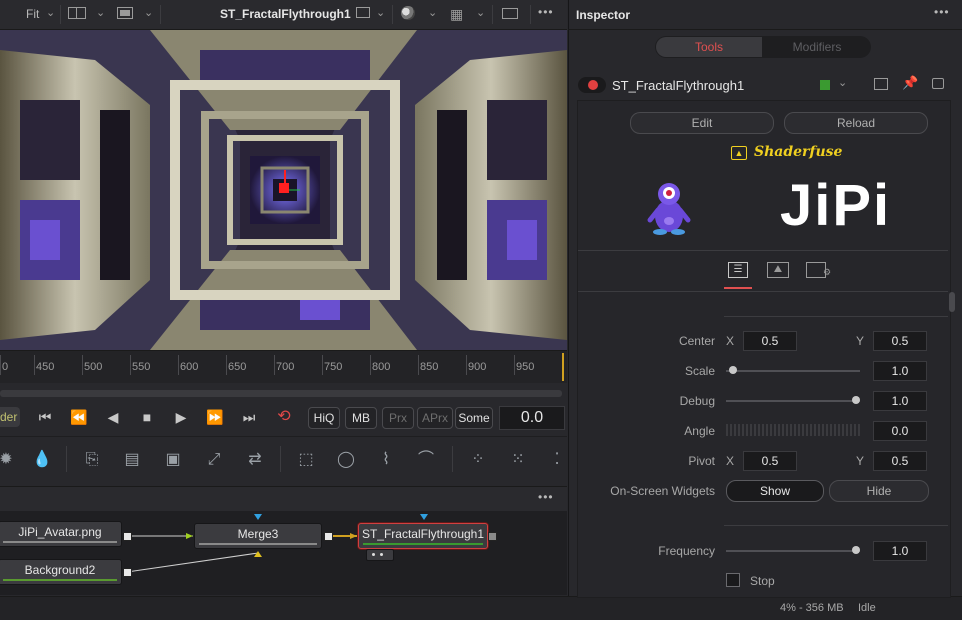  Describe the element at coordinates (817, 47) in the screenshot. I see `tab-modifiers: Modifiers` at that location.